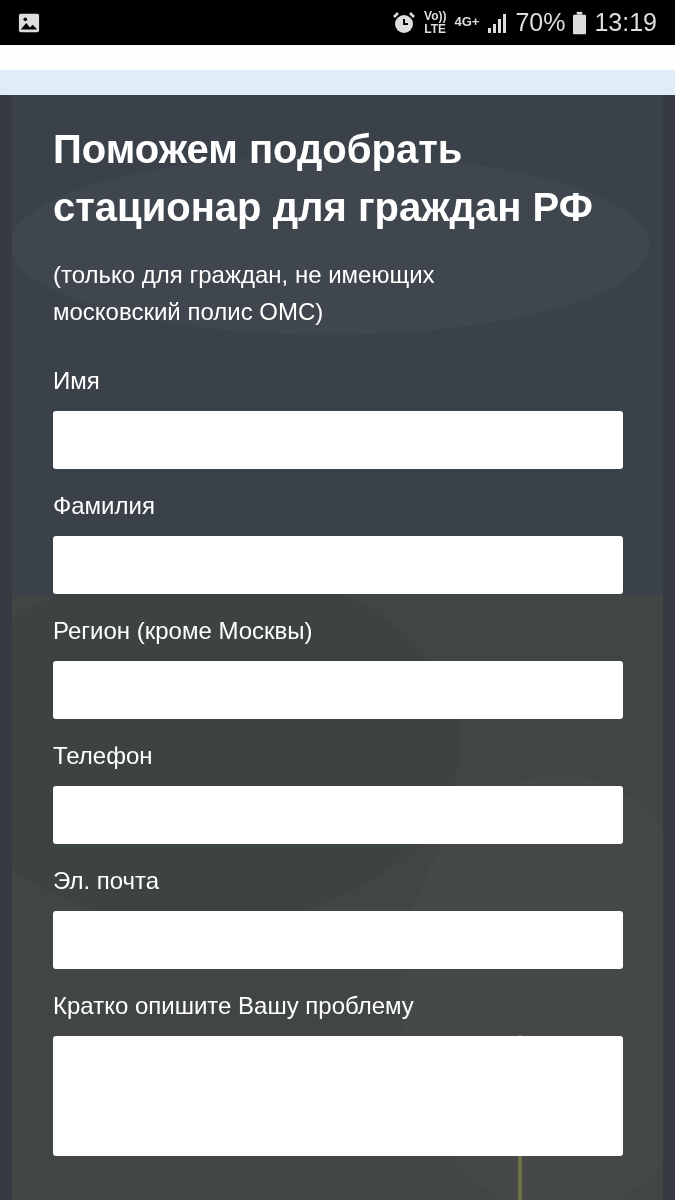 The height and width of the screenshot is (1200, 675). What do you see at coordinates (580, 22) in the screenshot?
I see `battery-icon` at bounding box center [580, 22].